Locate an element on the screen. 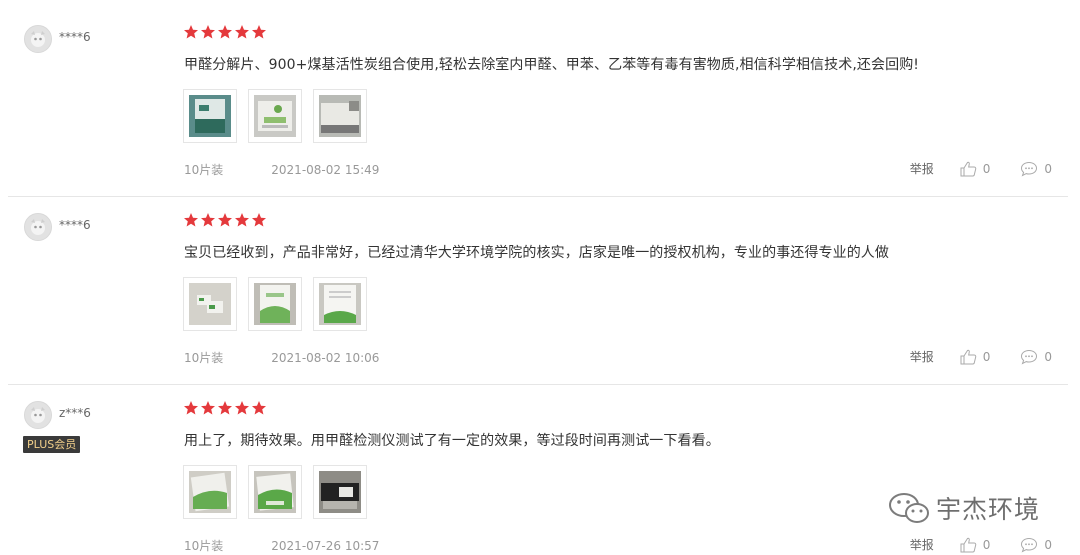 The width and height of the screenshot is (1080, 555). review-date: 2021-07-26 10:57 is located at coordinates (325, 546).